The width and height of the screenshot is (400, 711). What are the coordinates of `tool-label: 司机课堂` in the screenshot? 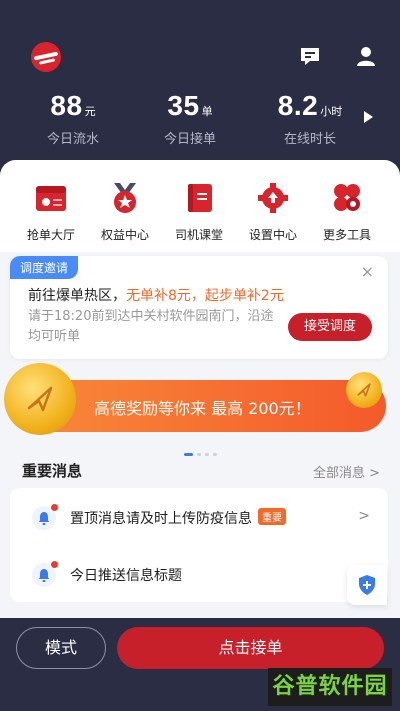 It's located at (198, 235).